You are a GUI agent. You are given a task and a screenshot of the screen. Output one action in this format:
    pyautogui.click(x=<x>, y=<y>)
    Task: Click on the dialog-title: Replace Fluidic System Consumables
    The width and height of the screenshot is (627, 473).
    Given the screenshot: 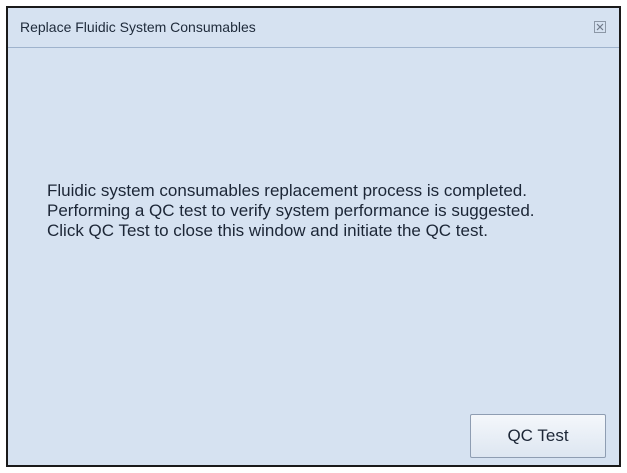 What is the action you would take?
    pyautogui.click(x=138, y=27)
    